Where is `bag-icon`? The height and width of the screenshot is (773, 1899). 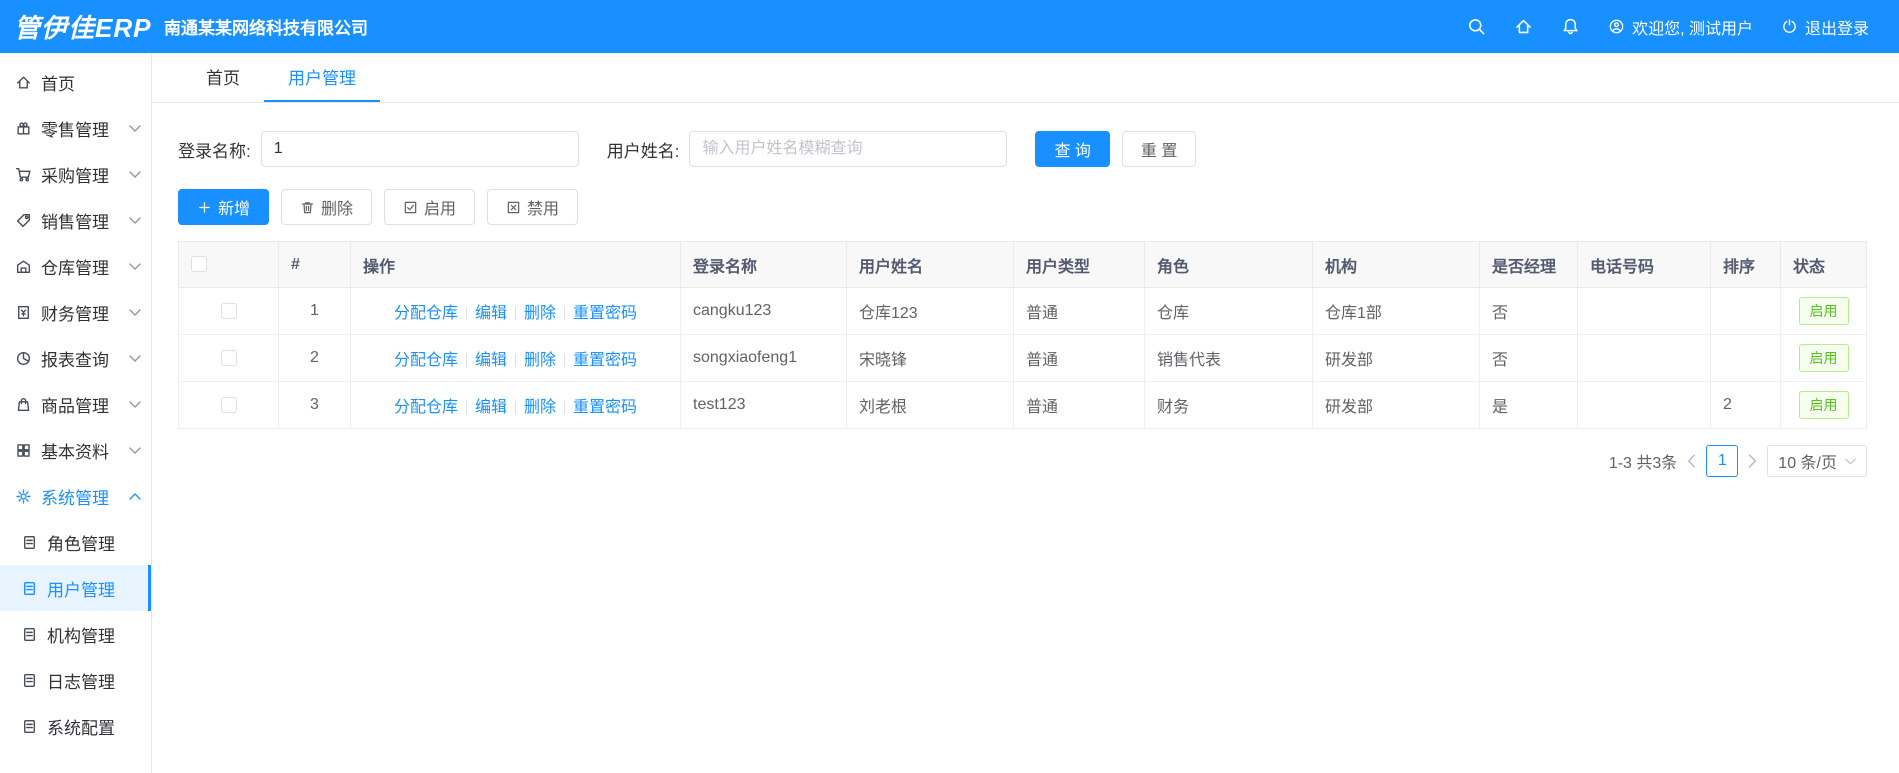
bag-icon is located at coordinates (23, 404).